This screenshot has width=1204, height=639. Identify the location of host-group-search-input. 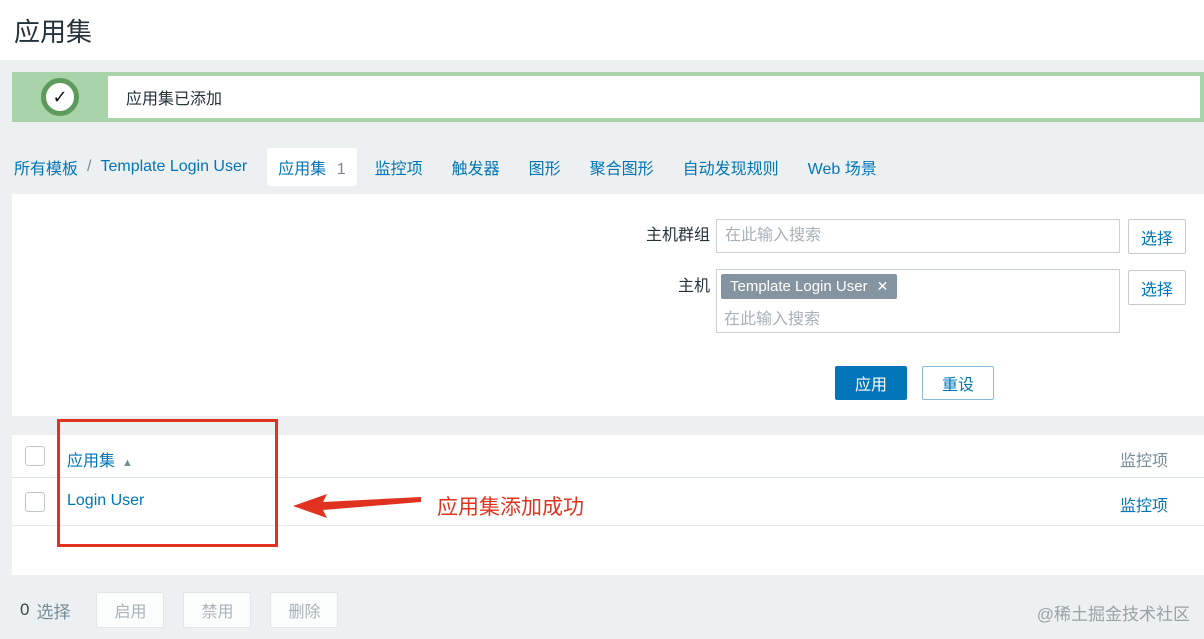
(918, 236).